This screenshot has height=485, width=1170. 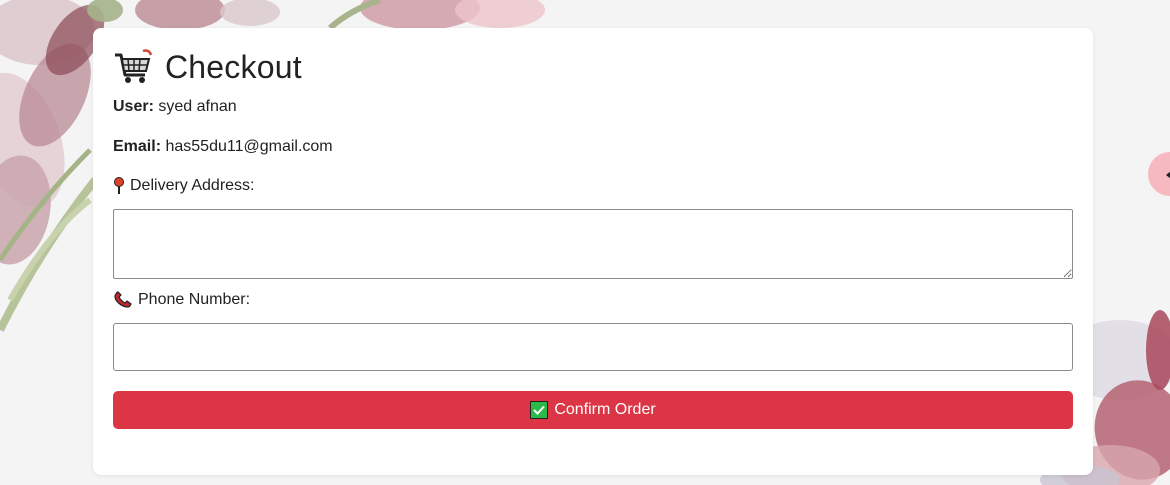 I want to click on phone-number-label: Phone Number:, so click(x=181, y=300).